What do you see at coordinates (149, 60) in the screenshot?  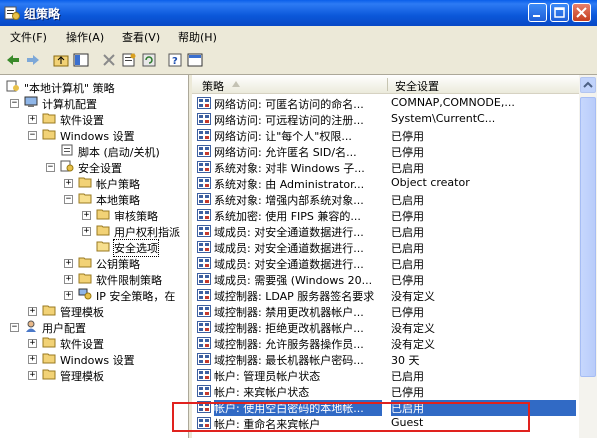 I see `refresh-icon` at bounding box center [149, 60].